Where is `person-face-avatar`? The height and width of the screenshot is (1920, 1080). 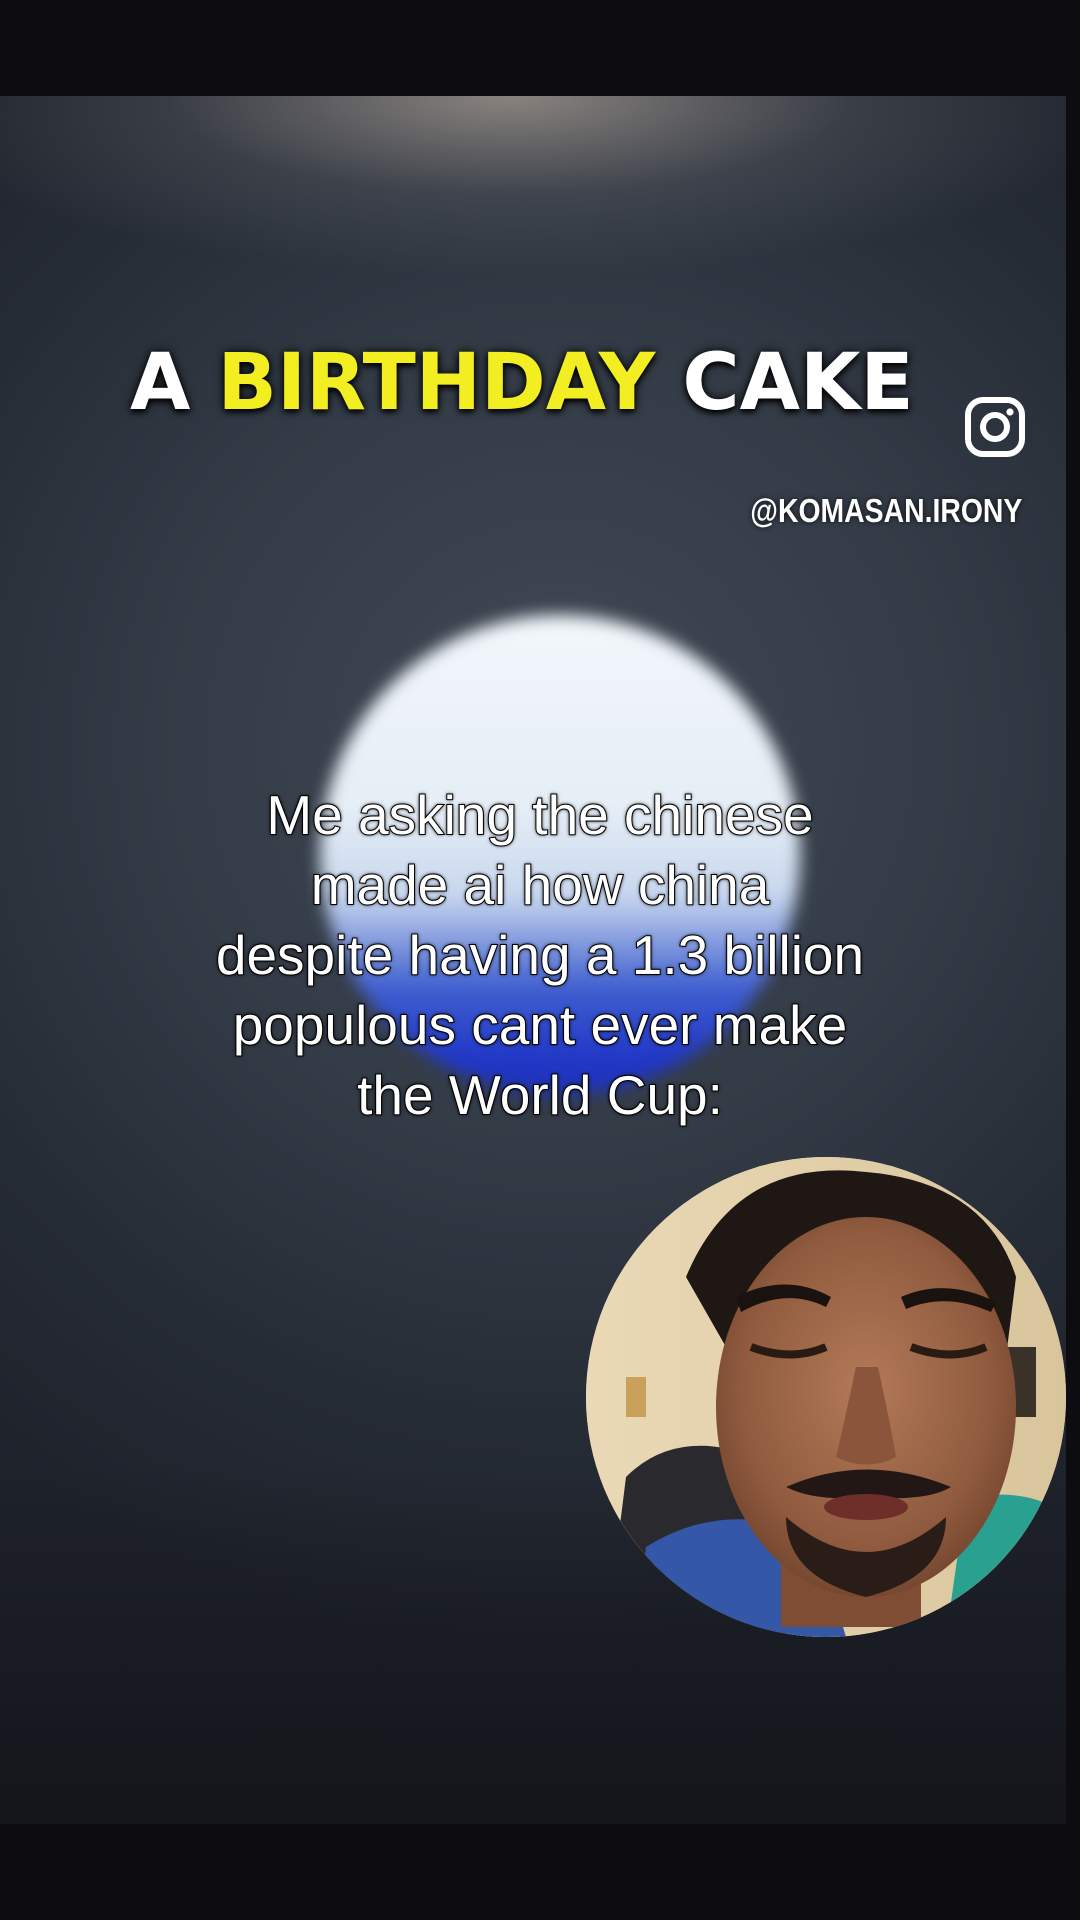 person-face-avatar is located at coordinates (826, 1397).